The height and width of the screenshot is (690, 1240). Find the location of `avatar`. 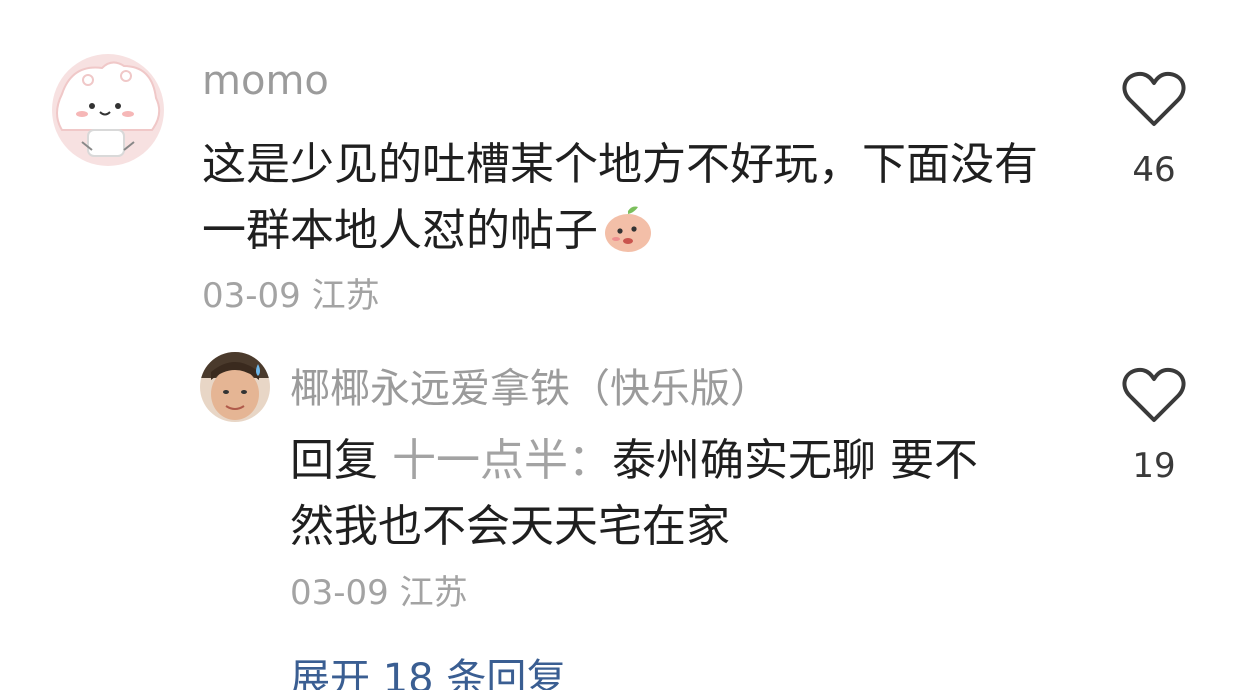

avatar is located at coordinates (108, 110).